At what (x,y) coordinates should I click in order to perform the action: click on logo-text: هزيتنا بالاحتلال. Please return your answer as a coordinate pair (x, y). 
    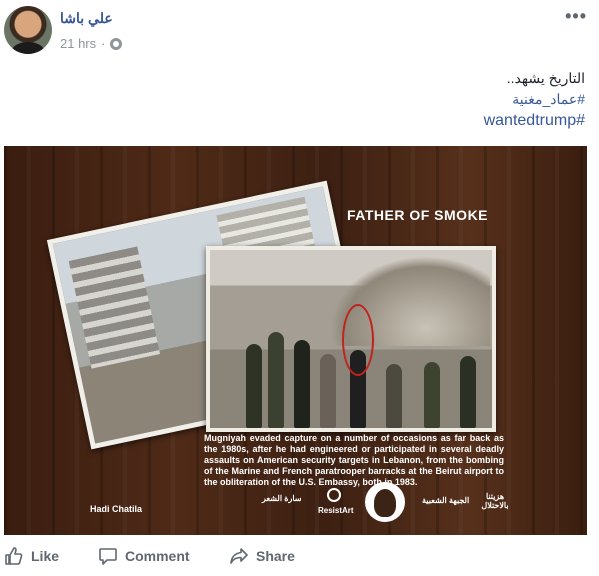
    Looking at the image, I should click on (495, 501).